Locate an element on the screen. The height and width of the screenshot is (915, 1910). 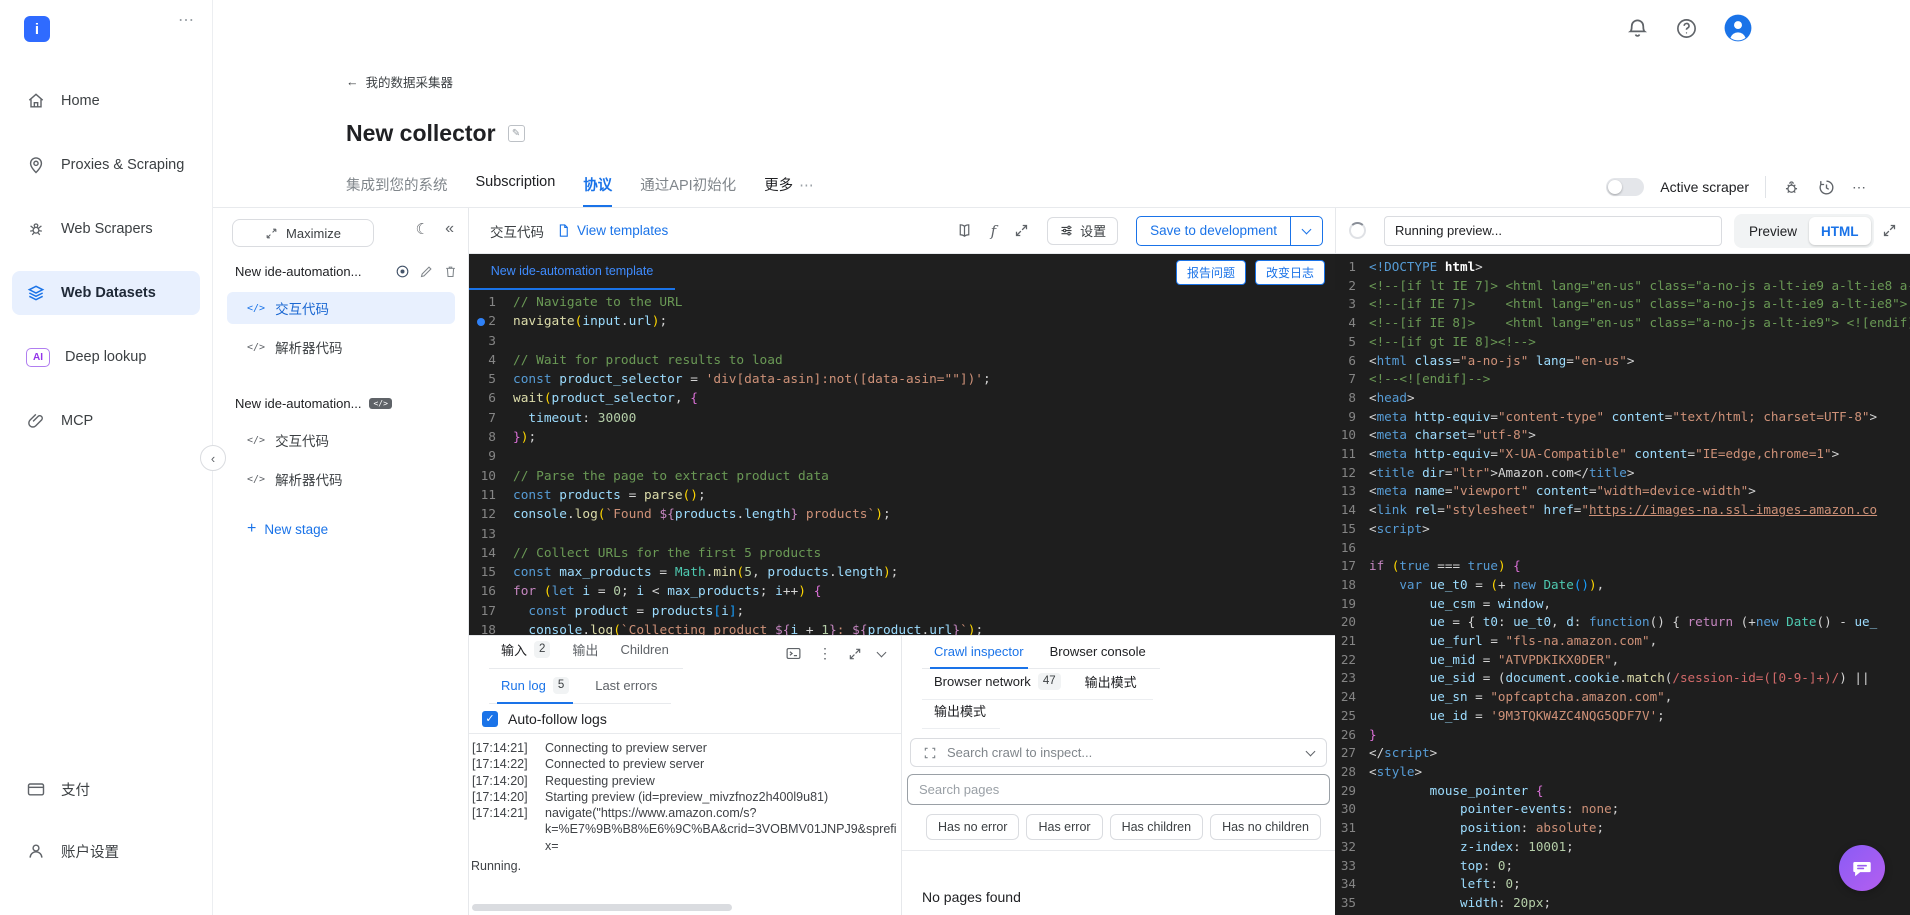
changelog-button: 改变日志 is located at coordinates (1289, 272).